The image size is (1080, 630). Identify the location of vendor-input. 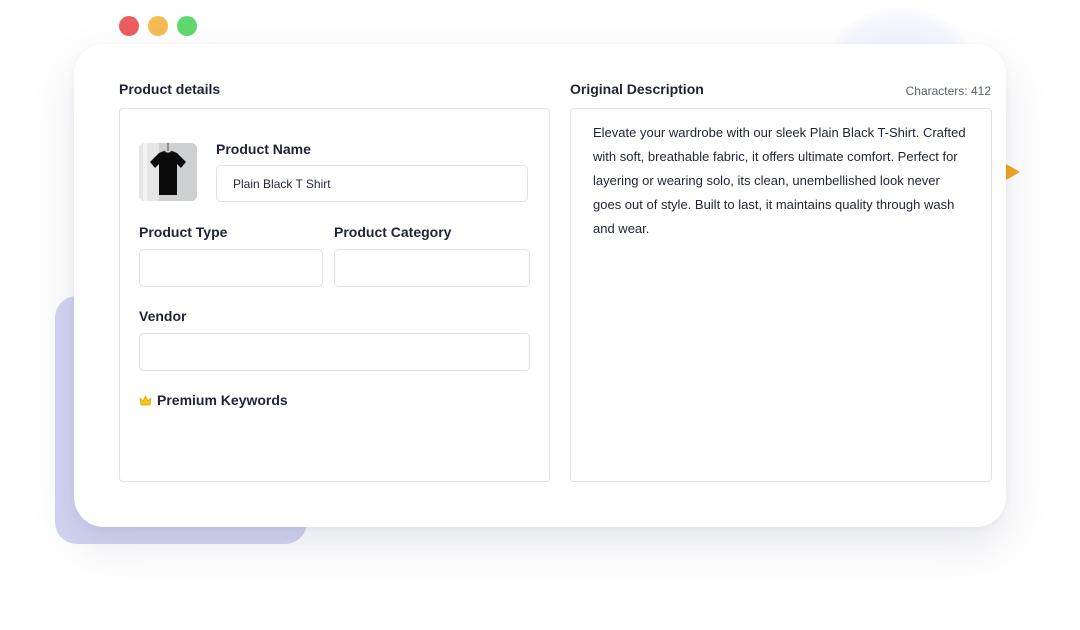
(334, 352).